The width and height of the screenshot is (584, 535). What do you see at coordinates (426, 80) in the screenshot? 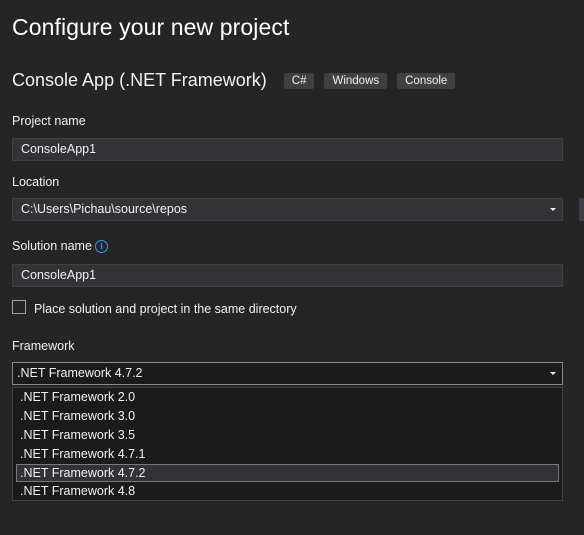
I see `tag-project-type: Console` at bounding box center [426, 80].